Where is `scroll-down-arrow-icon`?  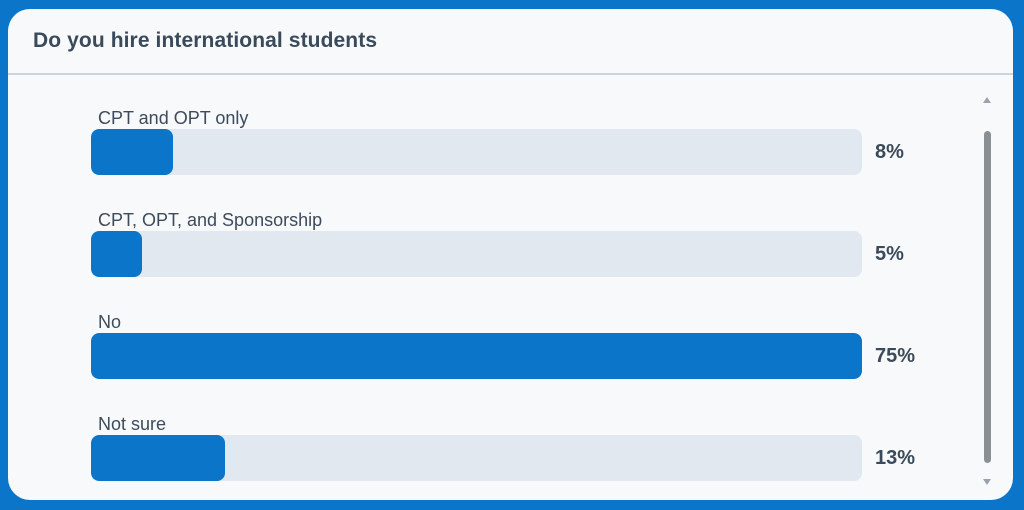
scroll-down-arrow-icon is located at coordinates (987, 482).